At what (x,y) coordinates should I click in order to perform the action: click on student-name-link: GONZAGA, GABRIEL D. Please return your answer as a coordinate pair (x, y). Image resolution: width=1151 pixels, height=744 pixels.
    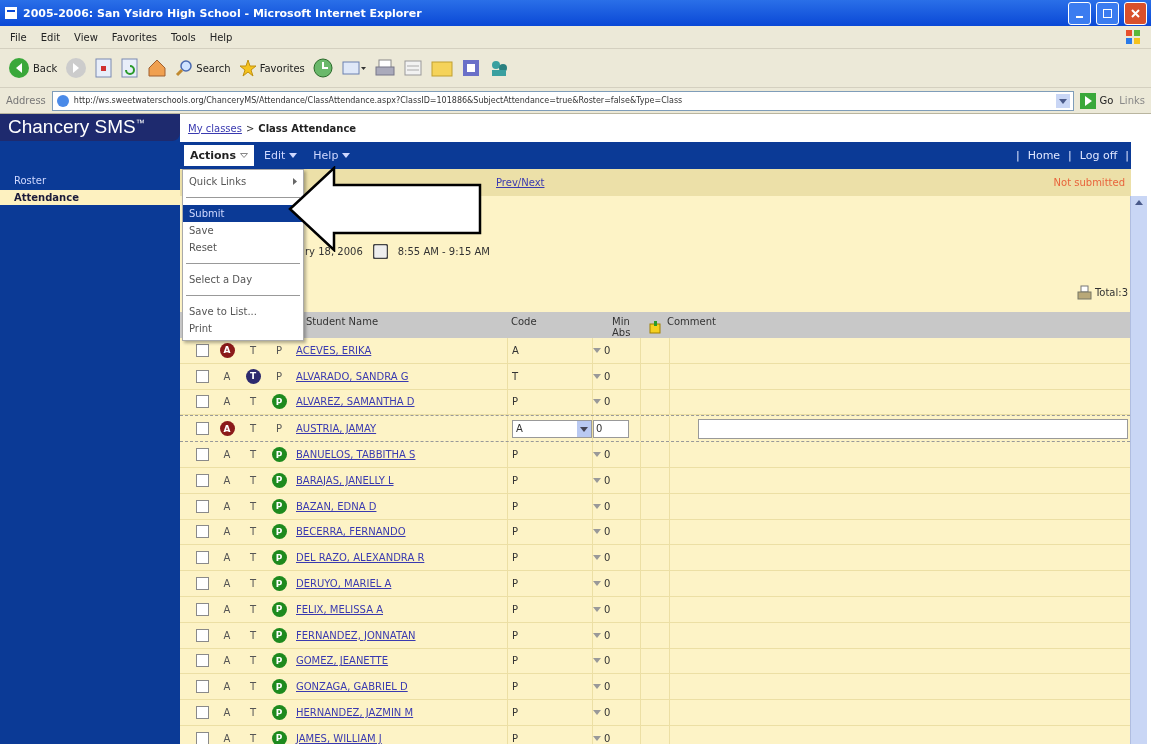
    Looking at the image, I should click on (352, 687).